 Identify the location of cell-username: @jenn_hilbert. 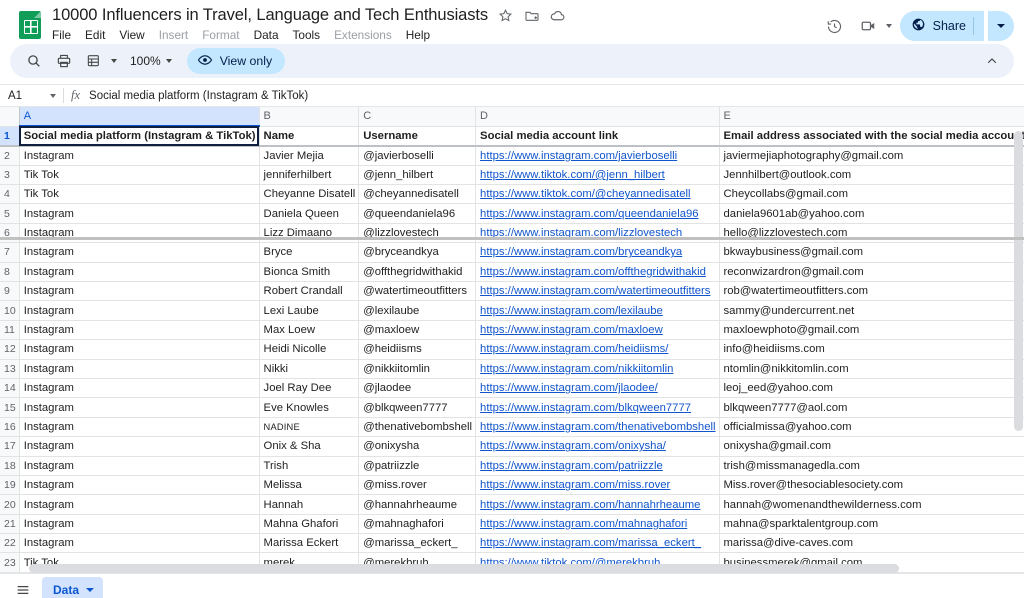
(417, 175).